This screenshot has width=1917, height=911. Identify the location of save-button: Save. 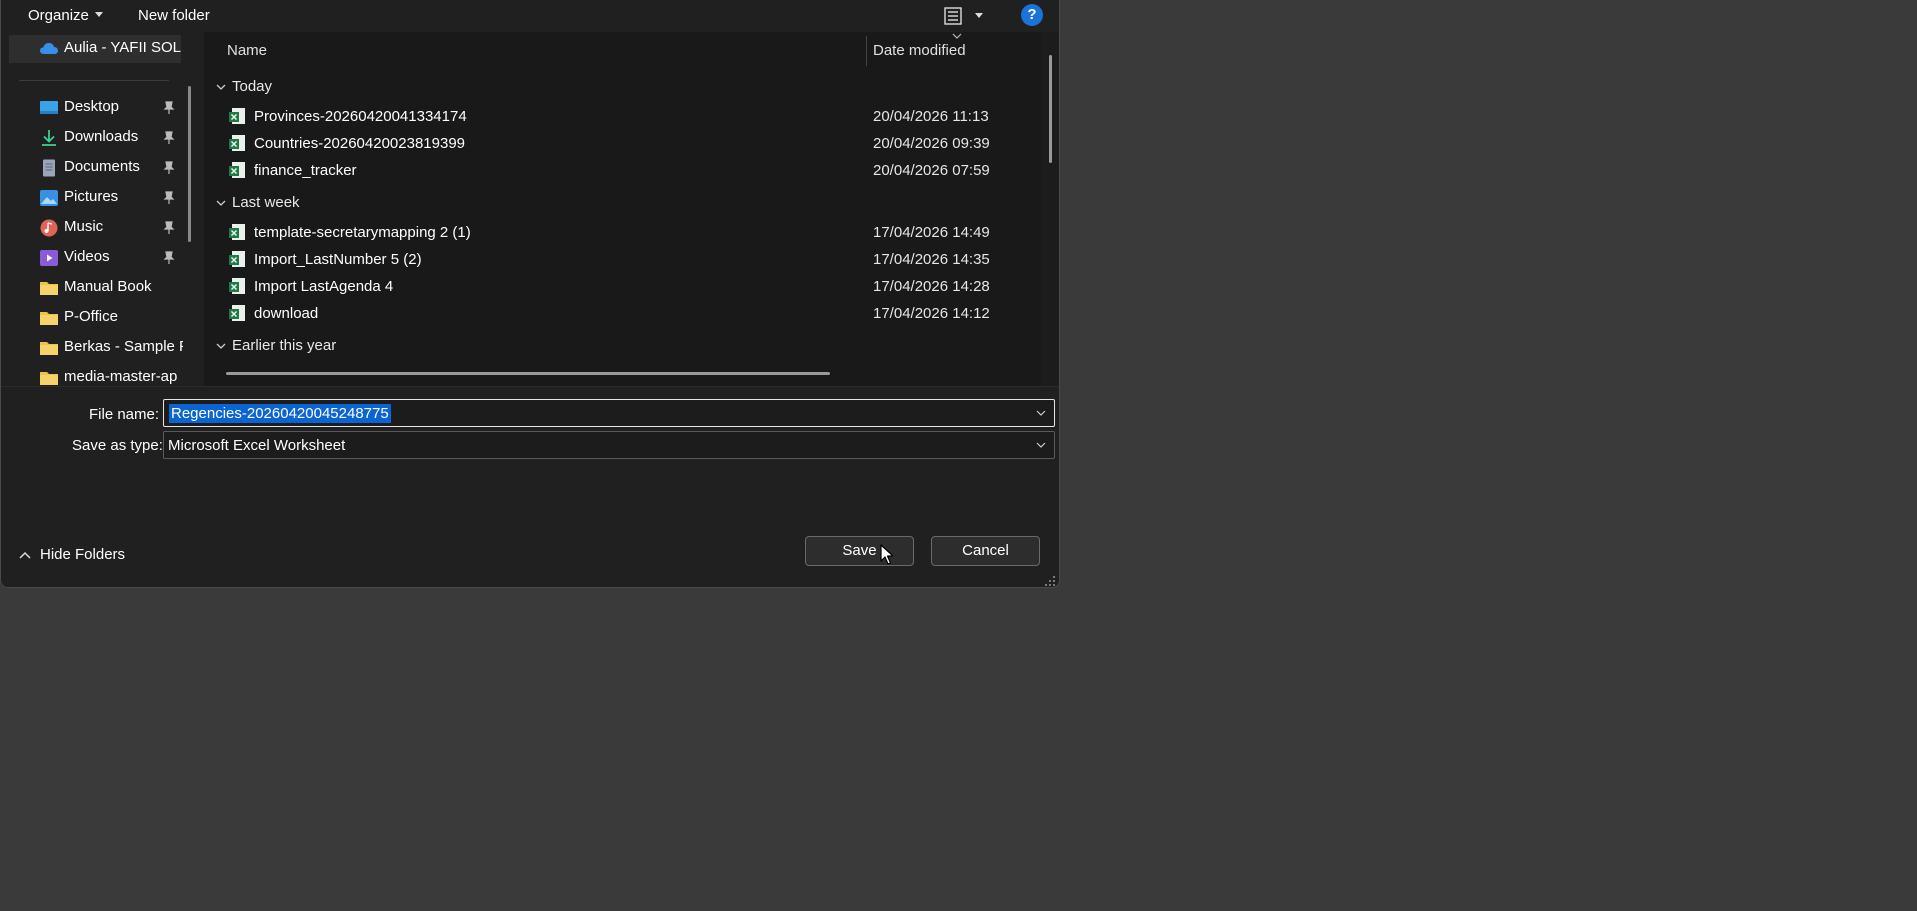
(859, 551).